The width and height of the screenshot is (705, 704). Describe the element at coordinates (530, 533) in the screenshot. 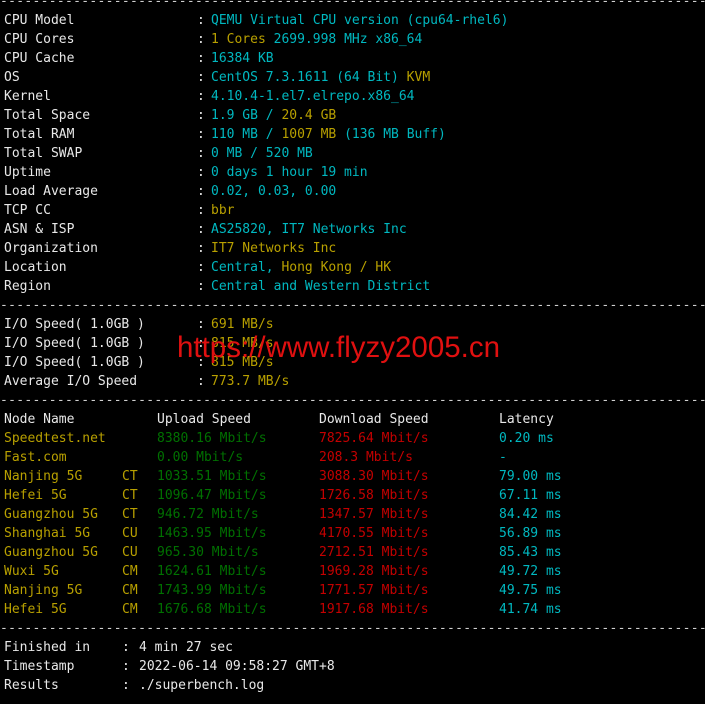

I see `latency: 56.89 ms` at that location.